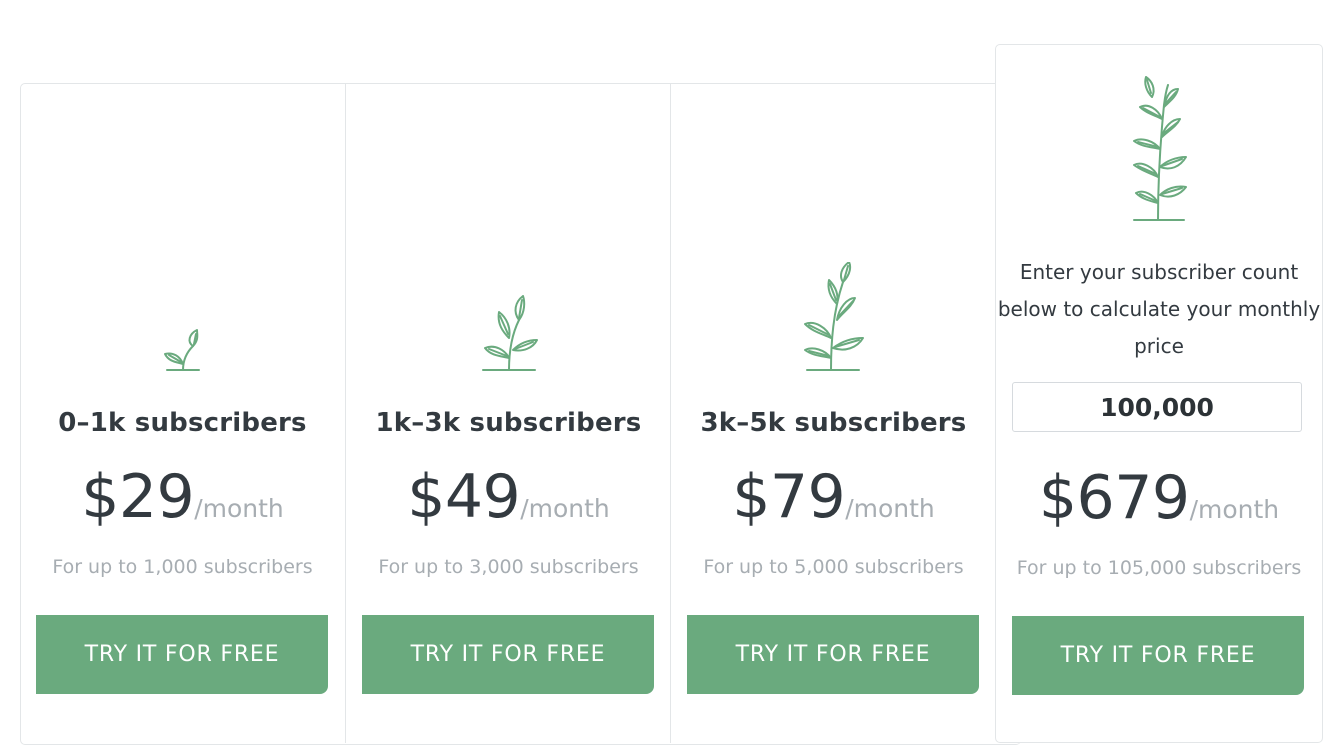  What do you see at coordinates (833, 567) in the screenshot?
I see `plan-note: For up to 5,000 subscribers` at bounding box center [833, 567].